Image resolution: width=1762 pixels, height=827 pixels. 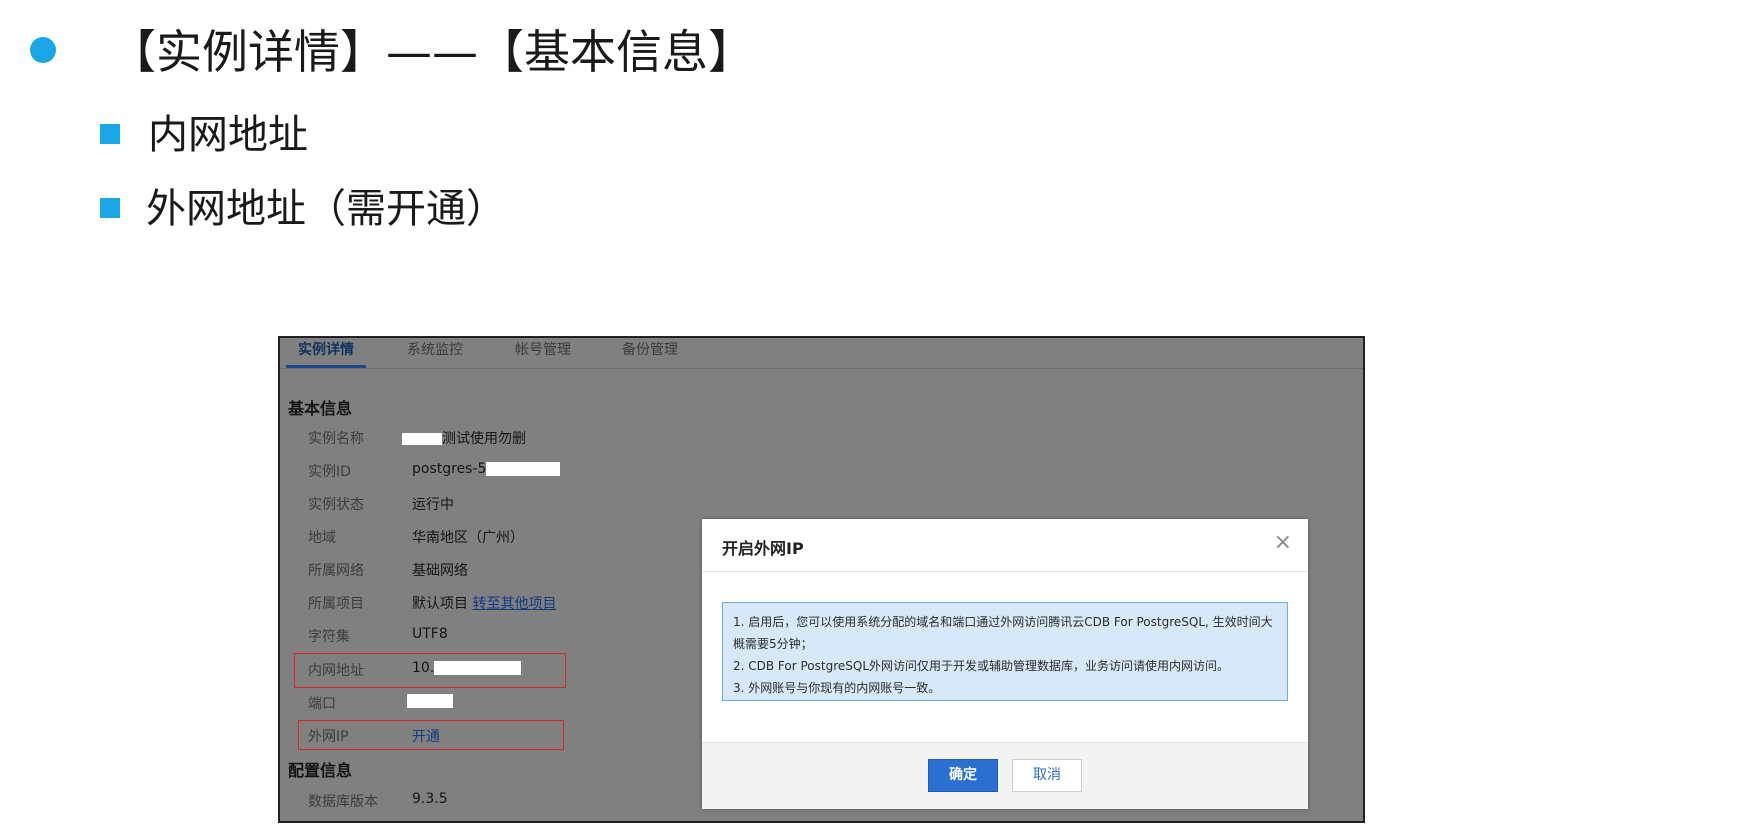 I want to click on label-project: 所属项目, so click(x=336, y=604).